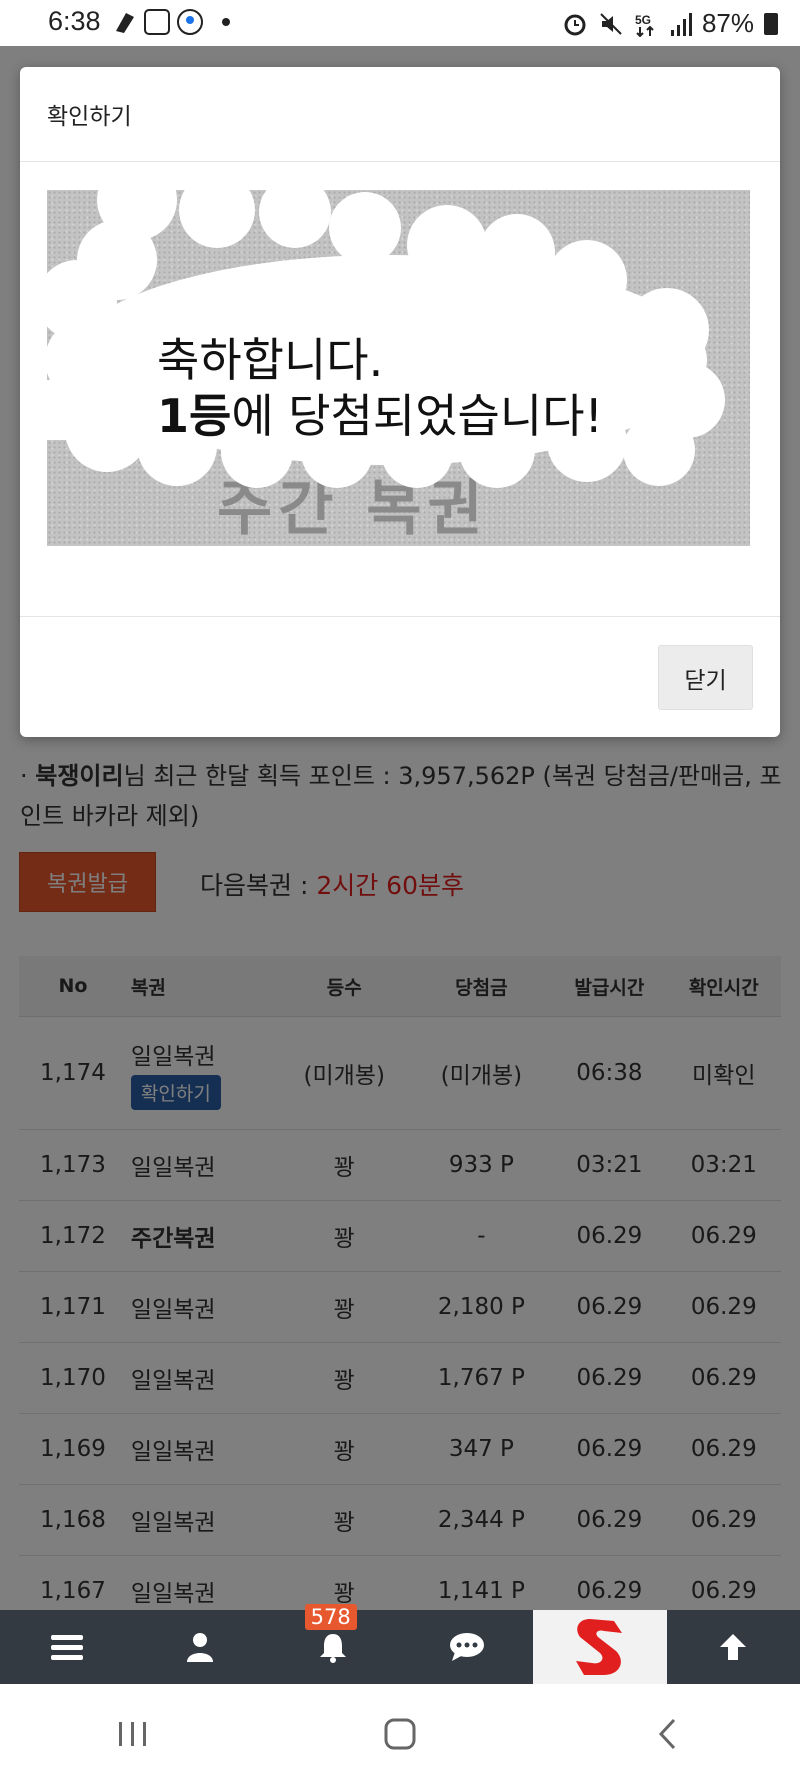  I want to click on modal-header: 확인하기, so click(400, 114).